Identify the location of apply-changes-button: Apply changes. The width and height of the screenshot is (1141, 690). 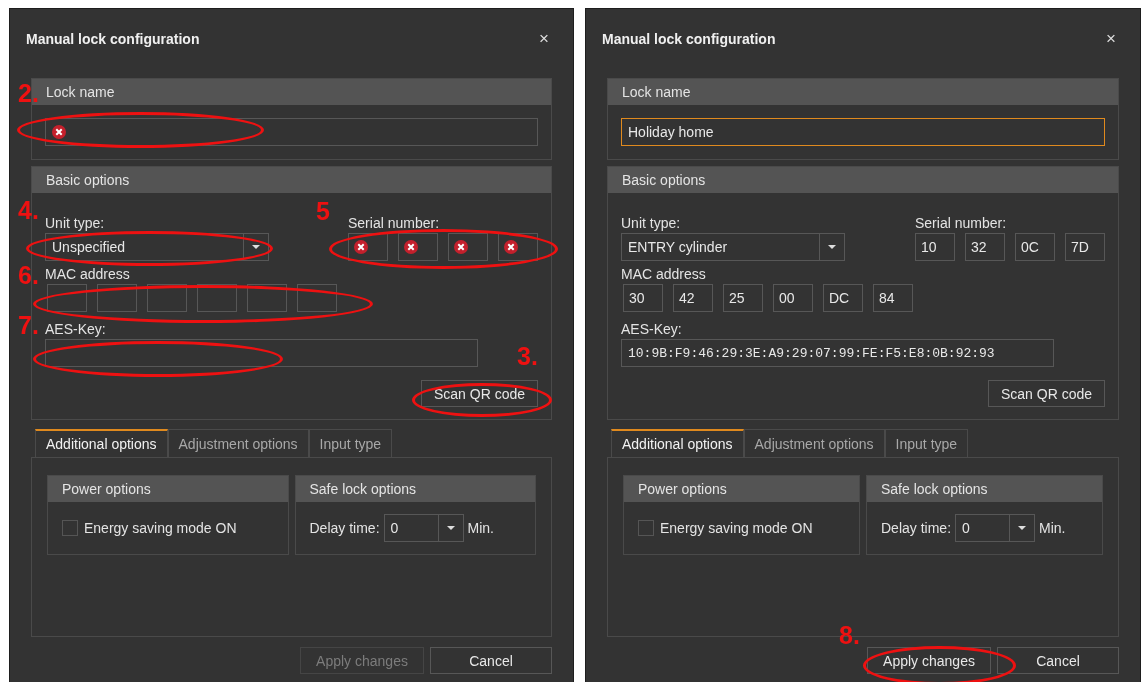
(929, 660).